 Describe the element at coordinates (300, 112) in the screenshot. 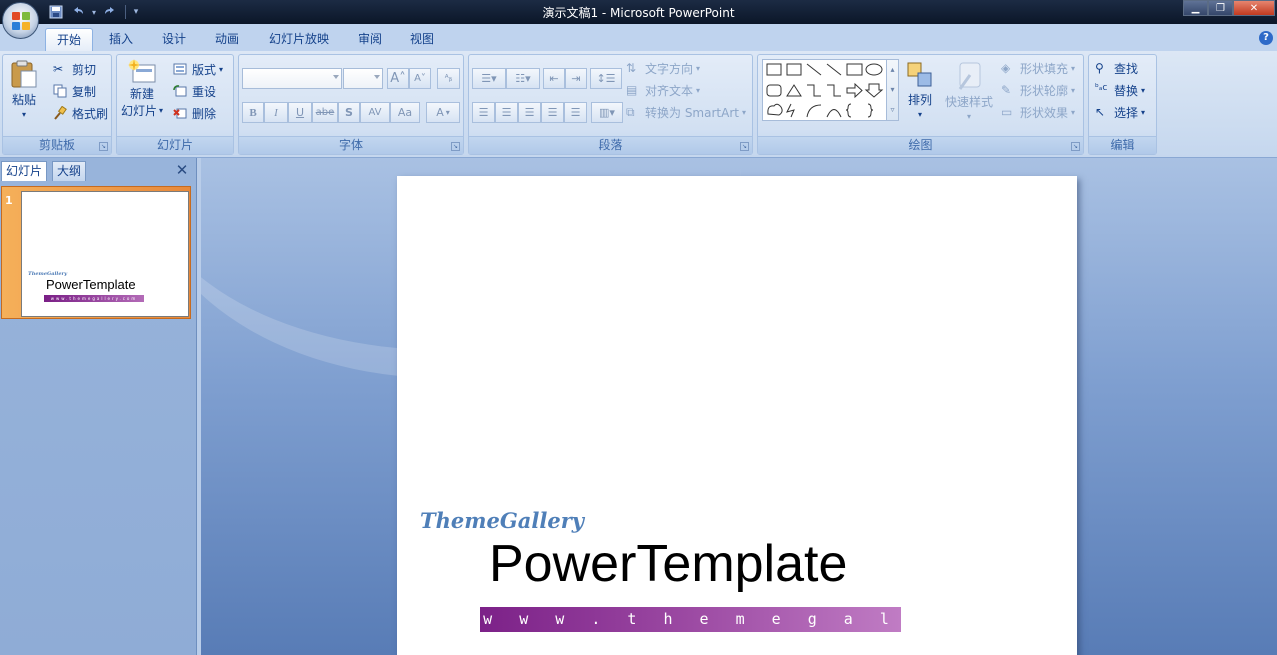

I see `underline-button: U` at that location.